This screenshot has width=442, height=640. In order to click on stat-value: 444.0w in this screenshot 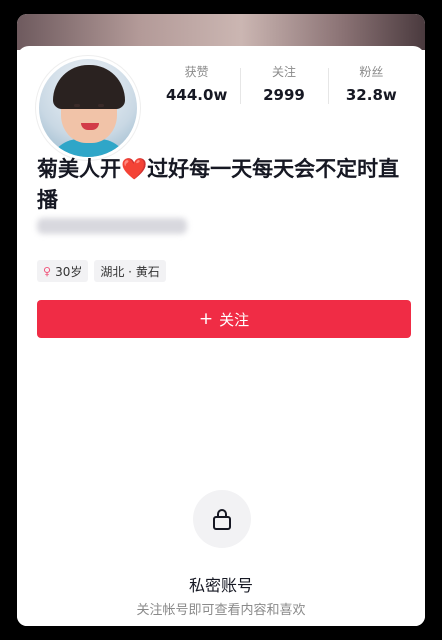, I will do `click(197, 95)`.